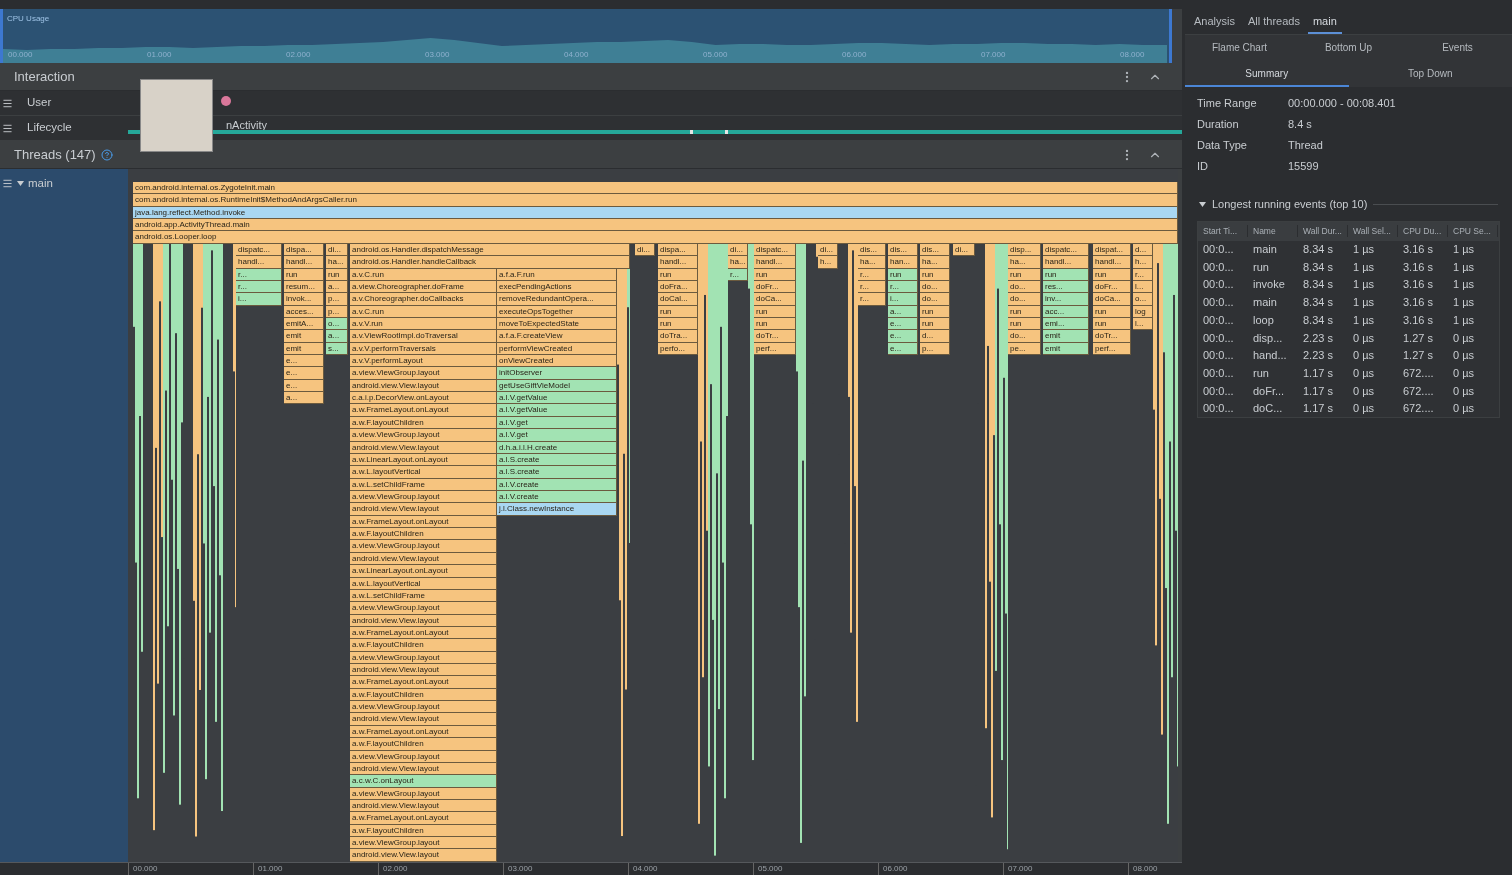 Image resolution: width=1512 pixels, height=875 pixels. Describe the element at coordinates (1430, 74) in the screenshot. I see `view-tab: Top Down` at that location.